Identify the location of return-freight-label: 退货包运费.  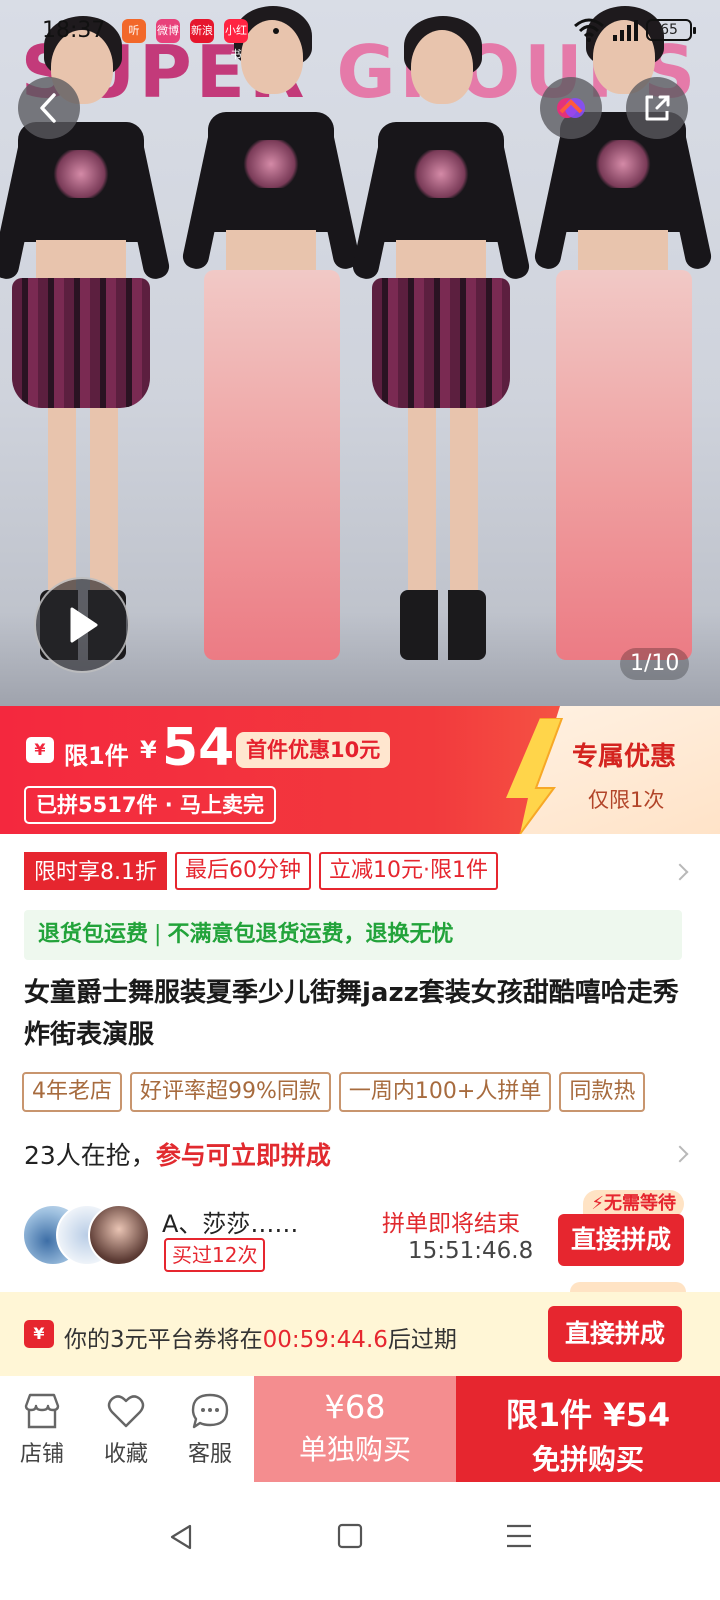
(93, 934).